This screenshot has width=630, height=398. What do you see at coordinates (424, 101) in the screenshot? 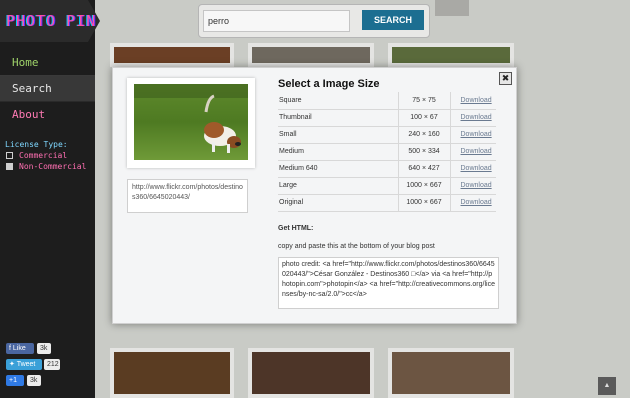
I see `size-dimensions: 75 × 75` at bounding box center [424, 101].